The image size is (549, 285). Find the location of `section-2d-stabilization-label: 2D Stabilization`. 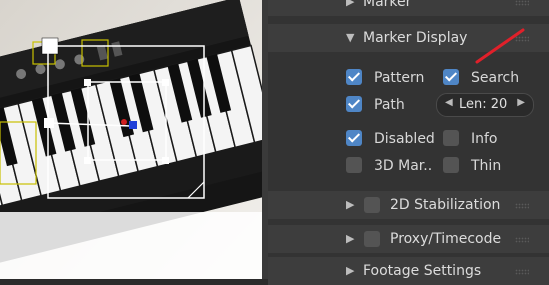

section-2d-stabilization-label: 2D Stabilization is located at coordinates (445, 205).